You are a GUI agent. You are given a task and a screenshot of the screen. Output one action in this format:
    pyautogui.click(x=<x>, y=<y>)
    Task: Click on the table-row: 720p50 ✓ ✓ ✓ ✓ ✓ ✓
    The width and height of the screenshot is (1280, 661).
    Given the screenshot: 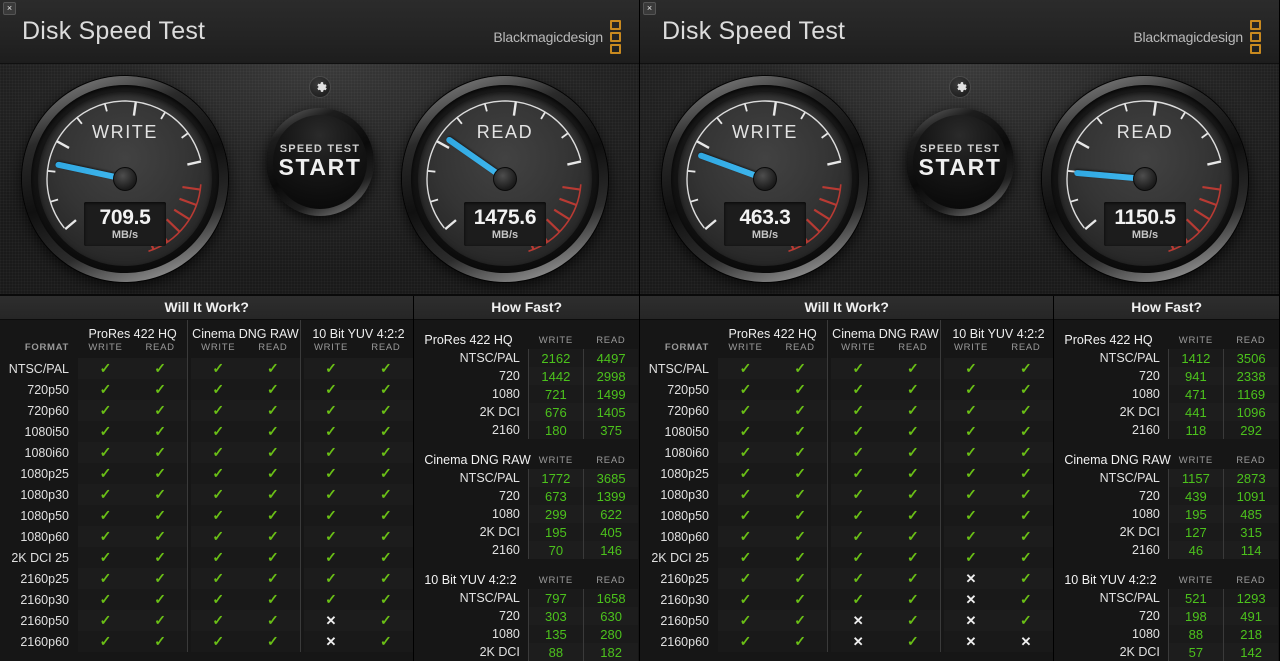 What is the action you would take?
    pyautogui.click(x=207, y=389)
    